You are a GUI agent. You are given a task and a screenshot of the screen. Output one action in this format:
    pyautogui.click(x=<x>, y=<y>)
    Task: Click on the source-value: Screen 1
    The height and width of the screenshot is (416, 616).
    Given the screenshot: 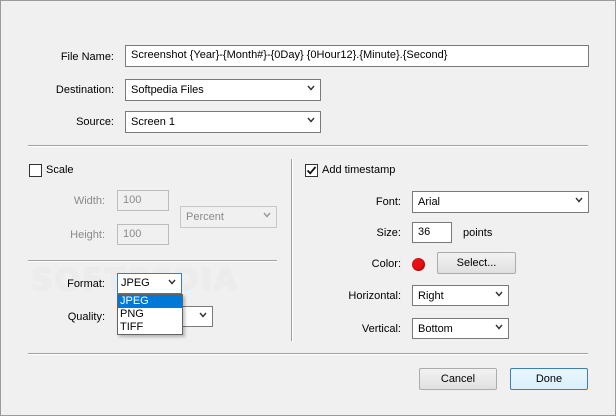 What is the action you would take?
    pyautogui.click(x=153, y=122)
    